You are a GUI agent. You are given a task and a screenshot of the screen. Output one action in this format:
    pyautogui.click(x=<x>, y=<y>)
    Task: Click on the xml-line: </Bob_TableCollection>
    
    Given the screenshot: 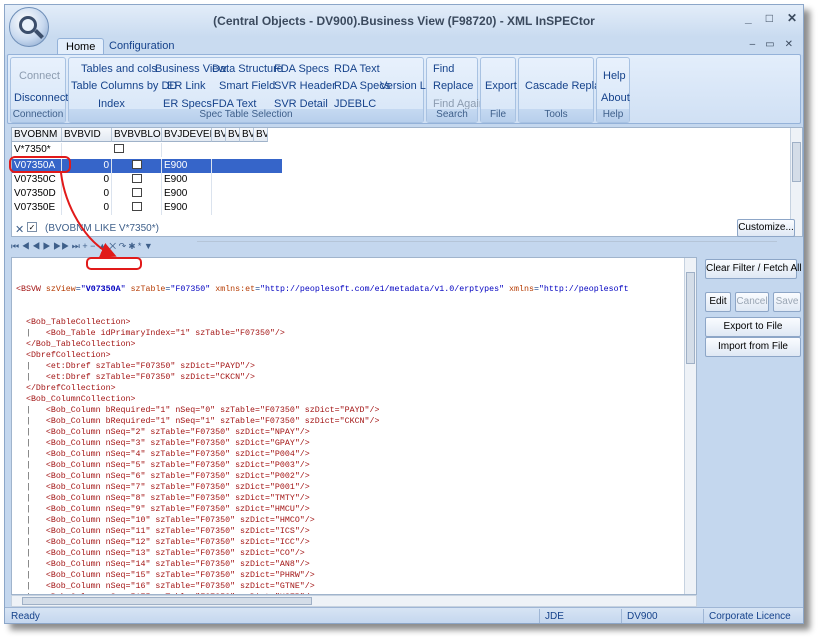 What is the action you would take?
    pyautogui.click(x=80, y=344)
    